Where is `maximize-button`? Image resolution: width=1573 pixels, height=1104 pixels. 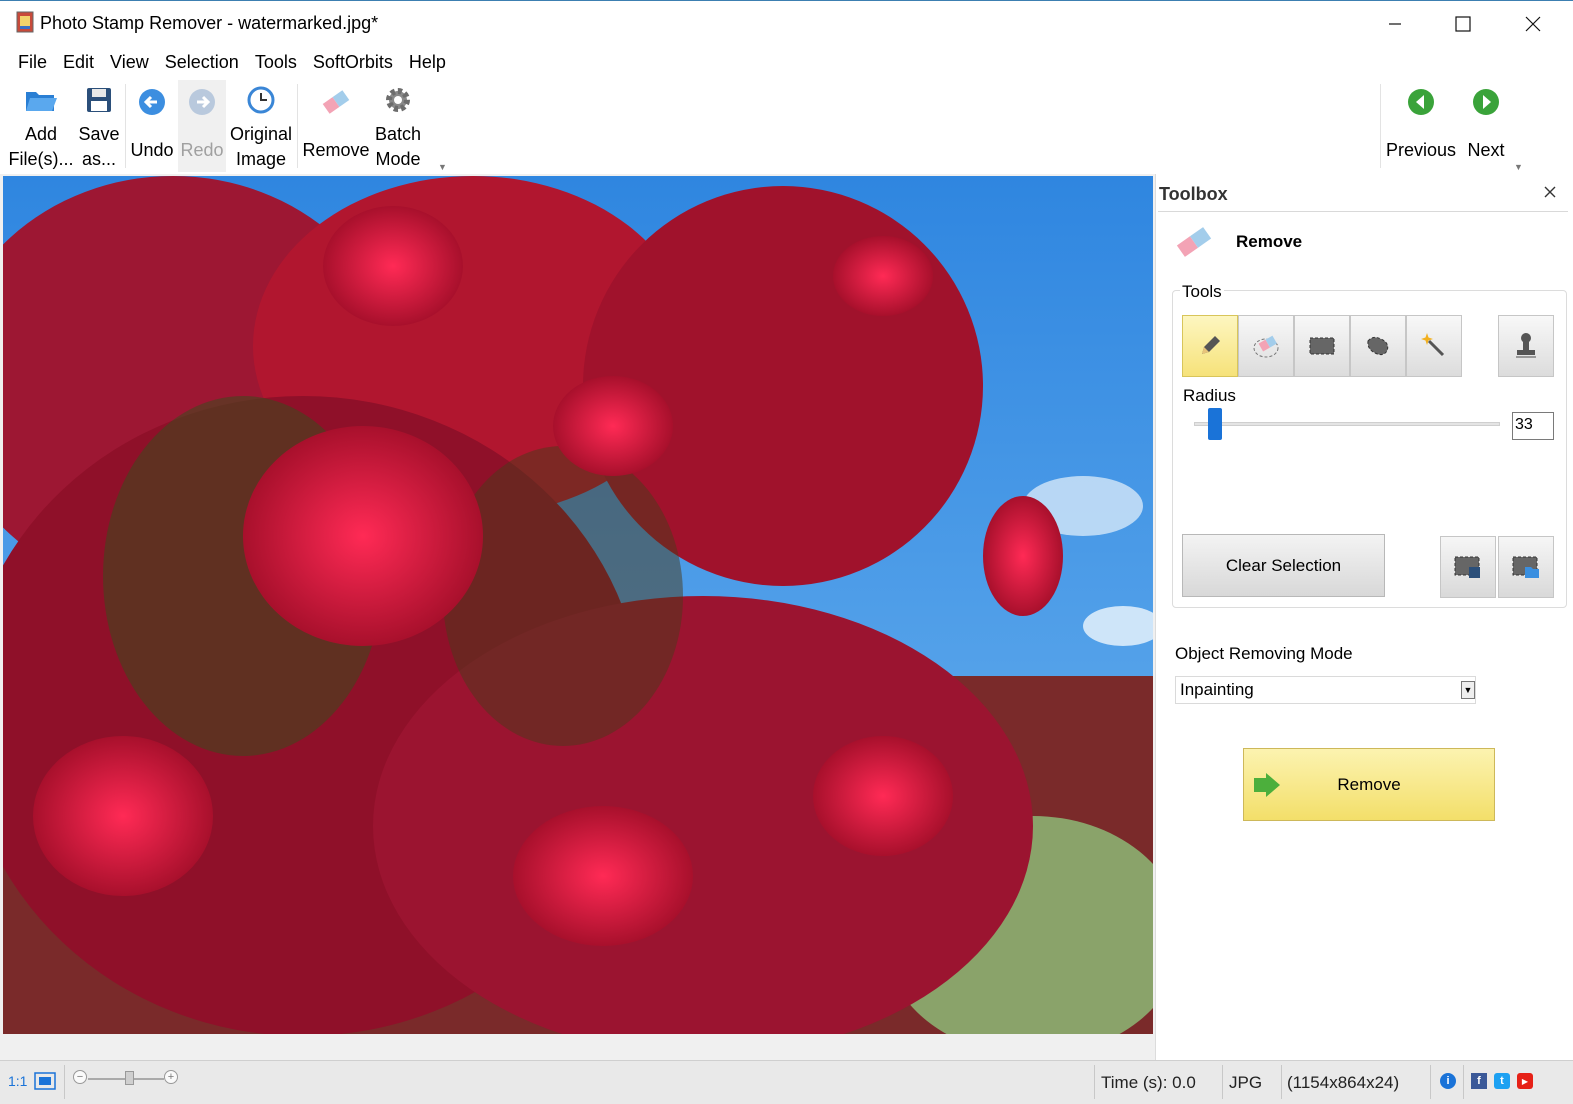 maximize-button is located at coordinates (1463, 24).